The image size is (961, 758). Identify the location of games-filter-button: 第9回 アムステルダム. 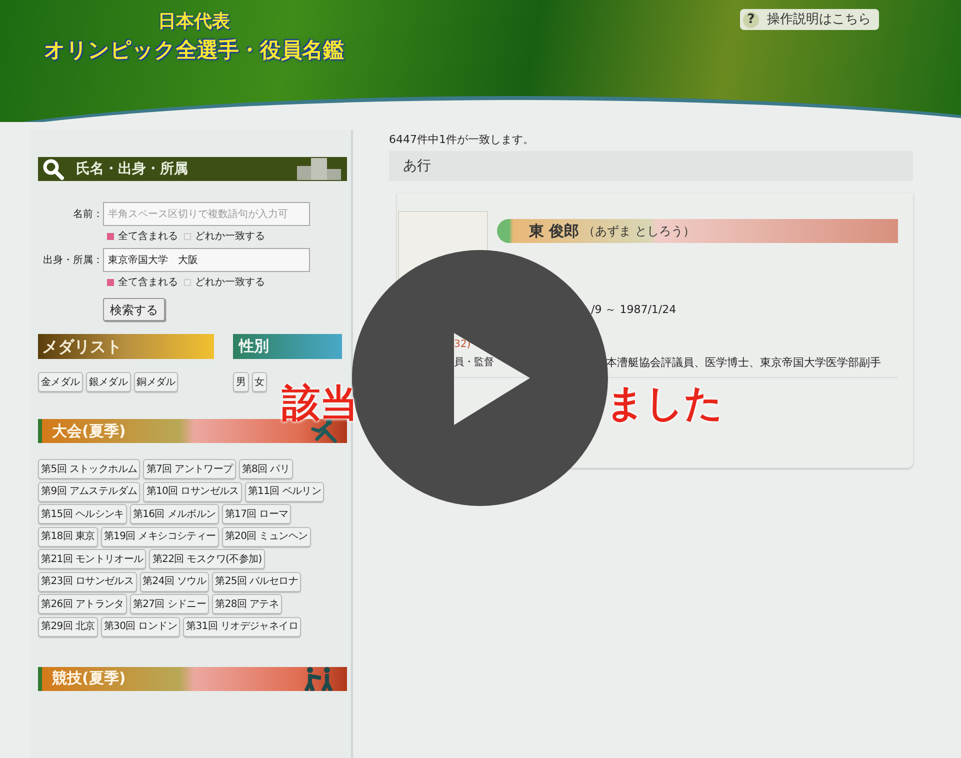
(89, 492).